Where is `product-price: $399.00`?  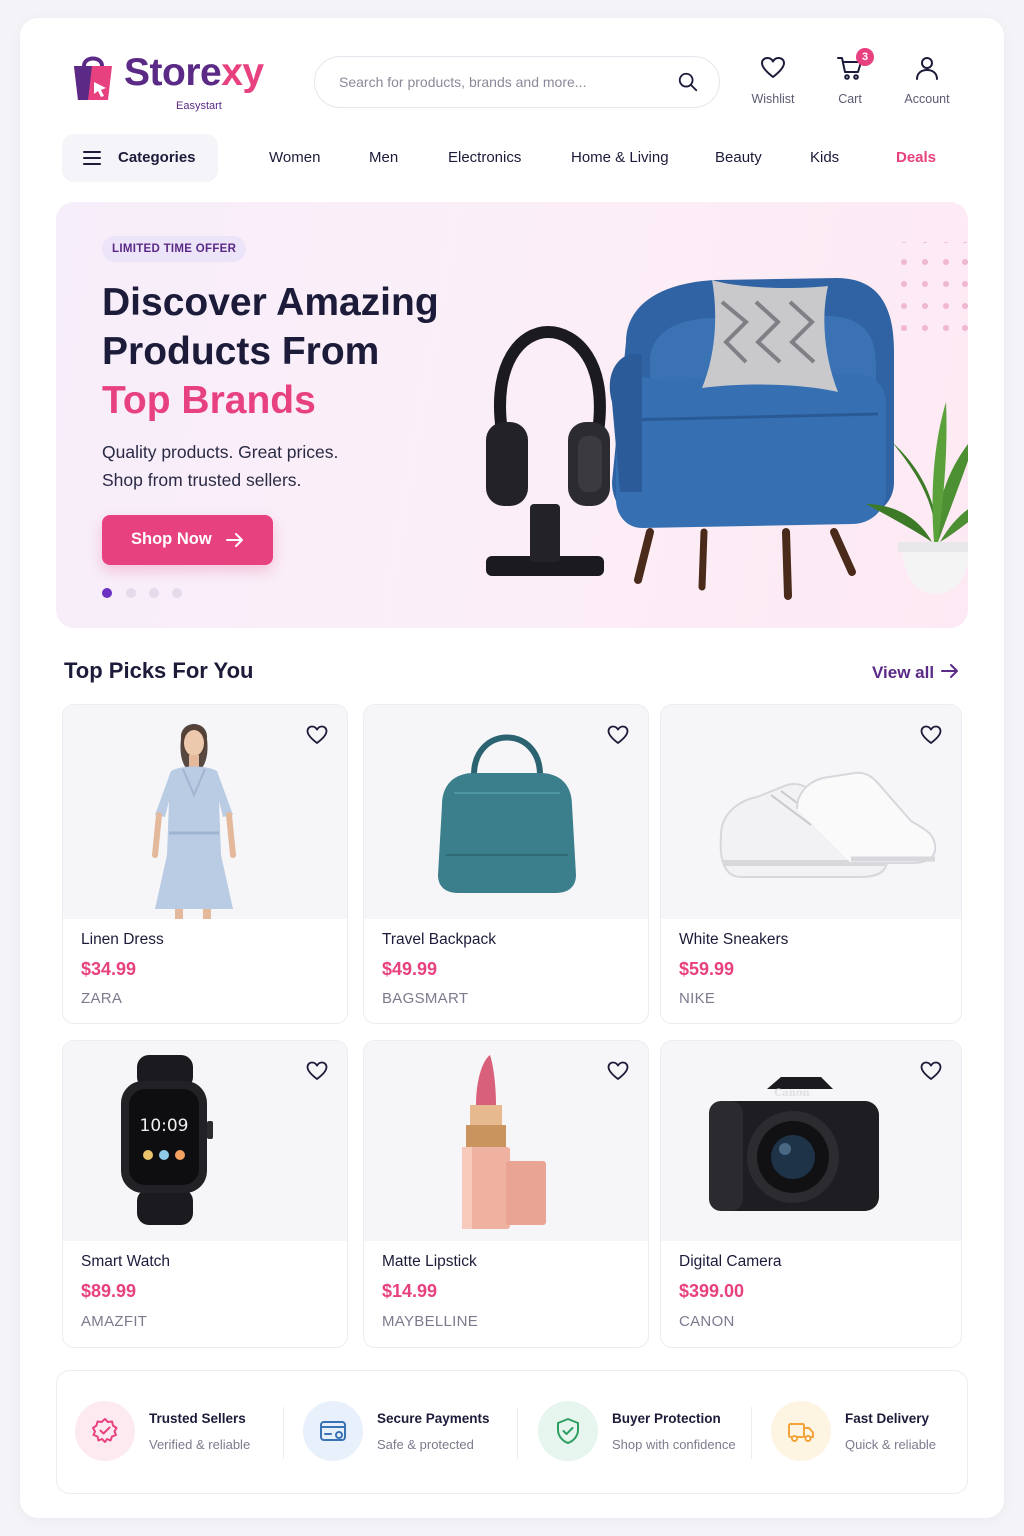
product-price: $399.00 is located at coordinates (712, 1291).